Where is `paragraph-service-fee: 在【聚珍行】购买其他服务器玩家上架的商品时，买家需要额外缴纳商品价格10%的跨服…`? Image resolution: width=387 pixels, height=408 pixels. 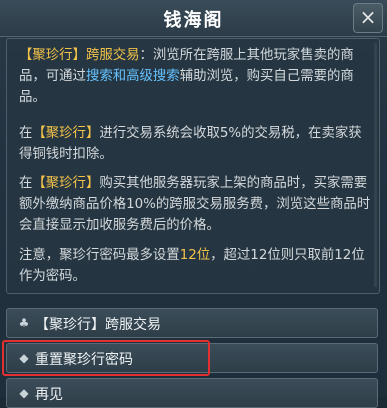
paragraph-service-fee: 在【聚珍行】购买其他服务器玩家上架的商品时，买家需要额外缴纳商品价格10%的跨服… is located at coordinates (195, 204).